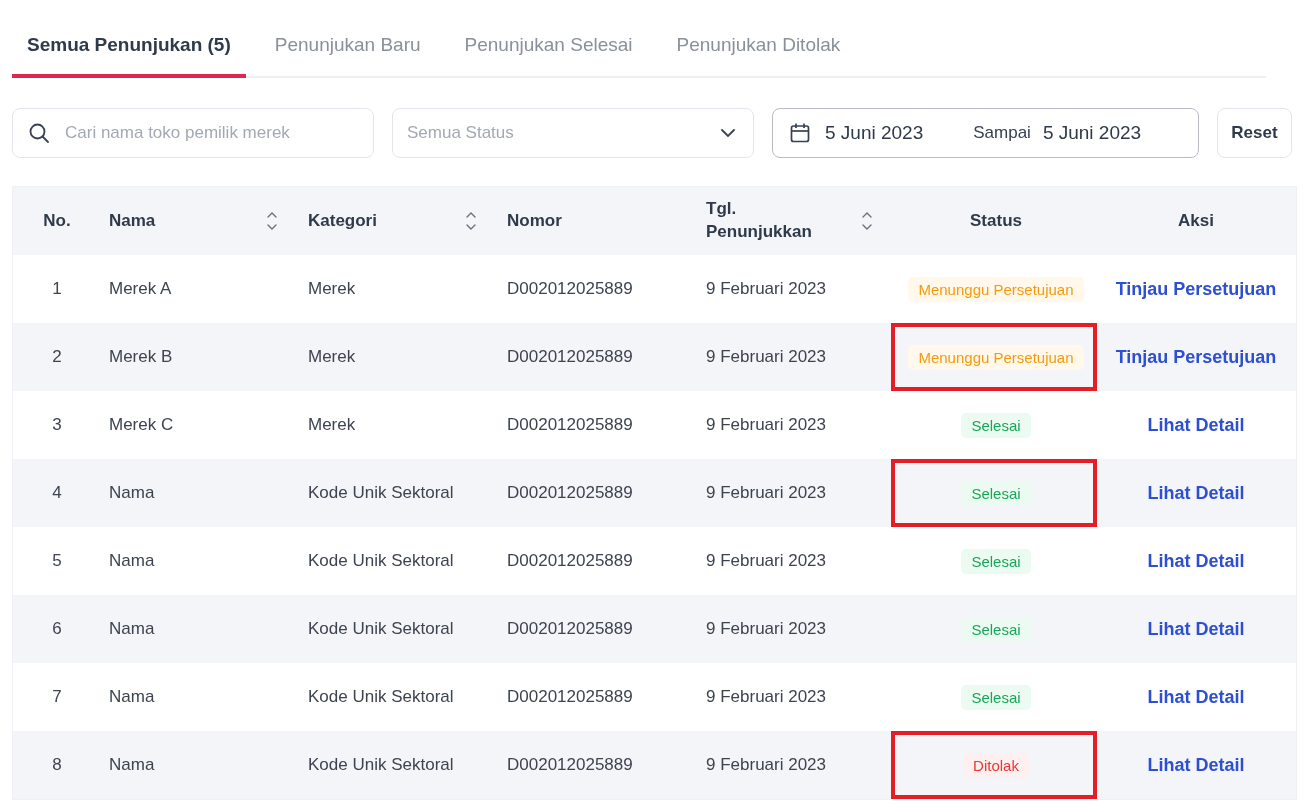 This screenshot has height=811, width=1305. I want to click on tab: Semua Penunjukan (5), so click(129, 39).